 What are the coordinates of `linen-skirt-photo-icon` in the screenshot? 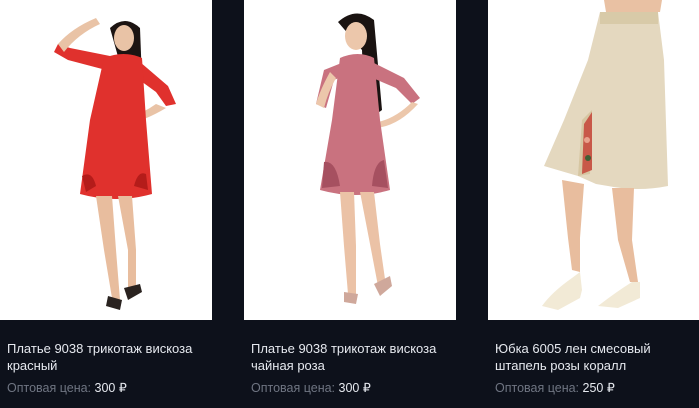 It's located at (605, 155).